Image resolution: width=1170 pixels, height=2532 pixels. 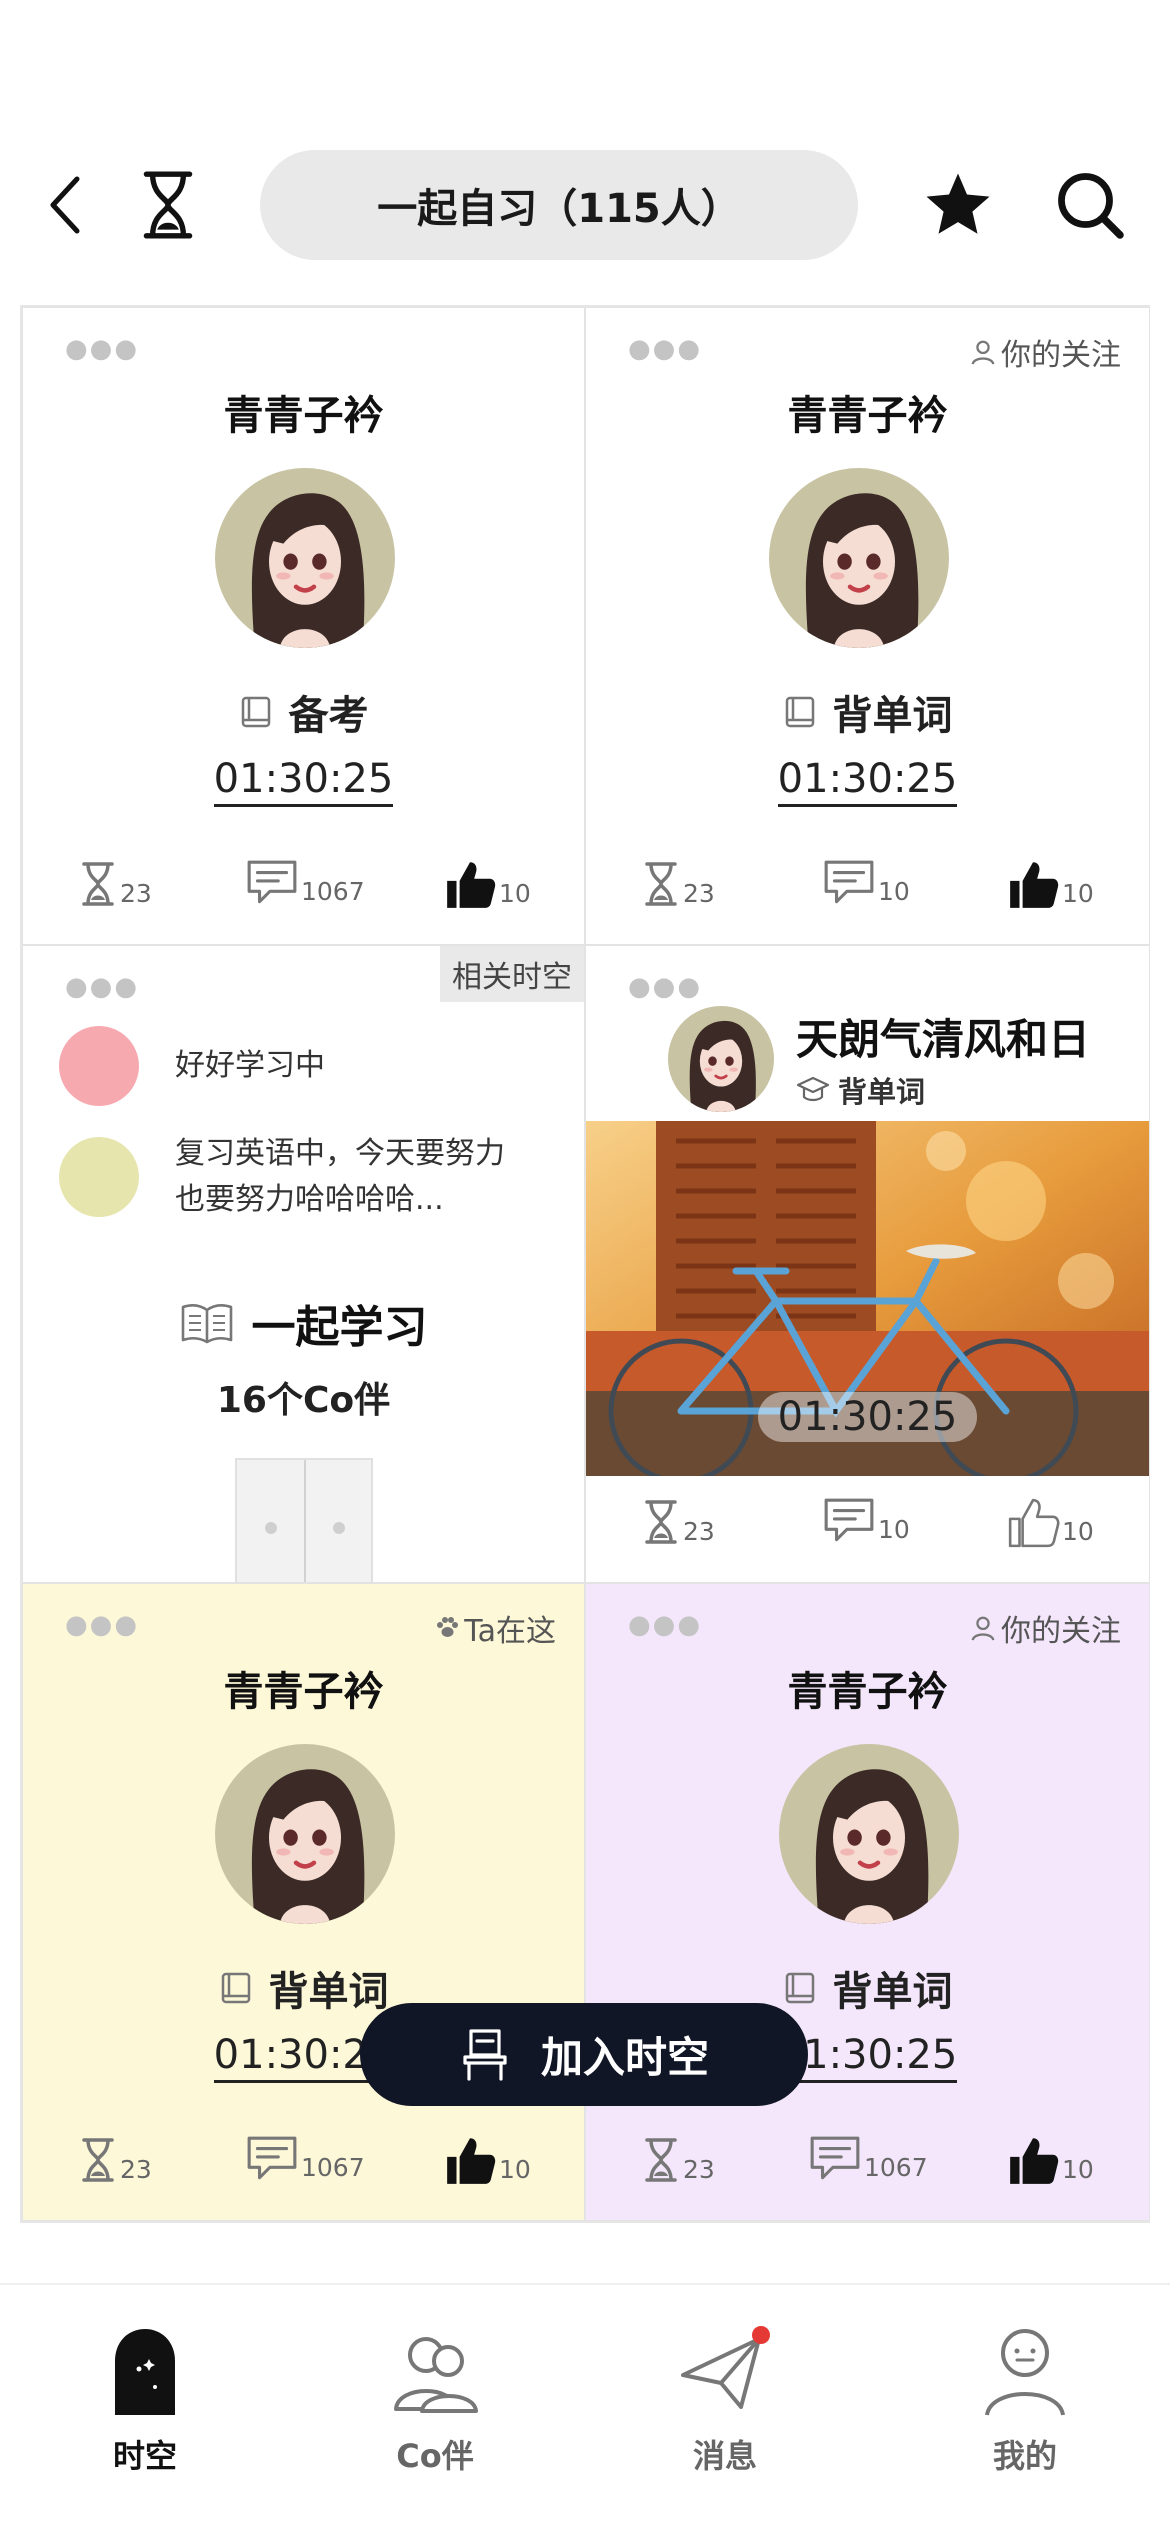 I want to click on room-member-count: 16个Co伴, so click(x=303, y=1400).